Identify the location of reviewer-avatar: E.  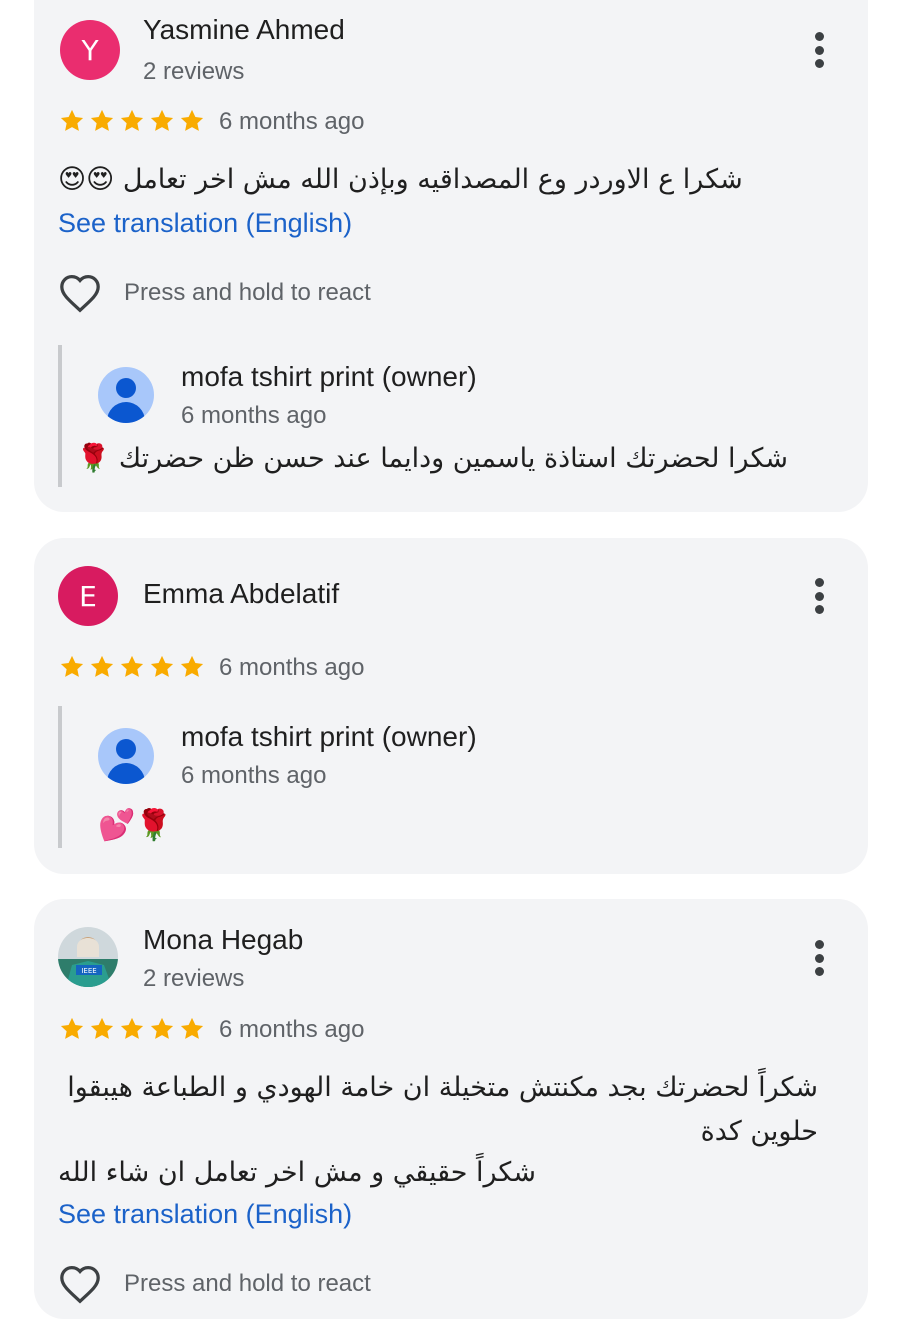
(88, 596).